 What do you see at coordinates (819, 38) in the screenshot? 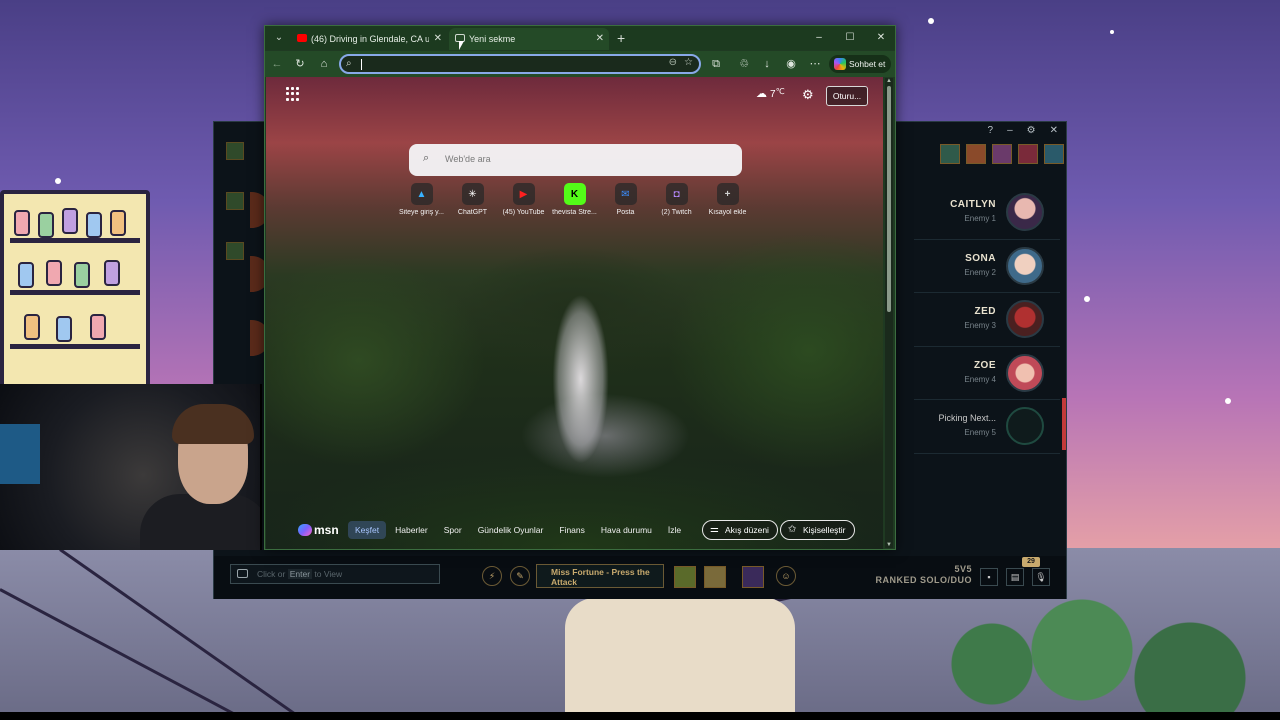
I see `minimize-button: –` at bounding box center [819, 38].